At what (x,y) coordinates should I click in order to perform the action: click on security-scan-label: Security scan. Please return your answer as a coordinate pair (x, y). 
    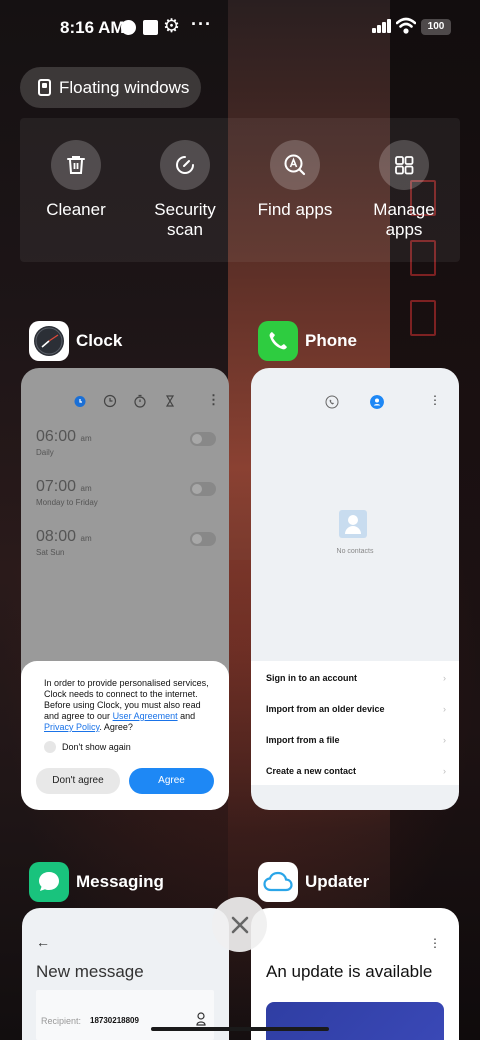
    Looking at the image, I should click on (185, 219).